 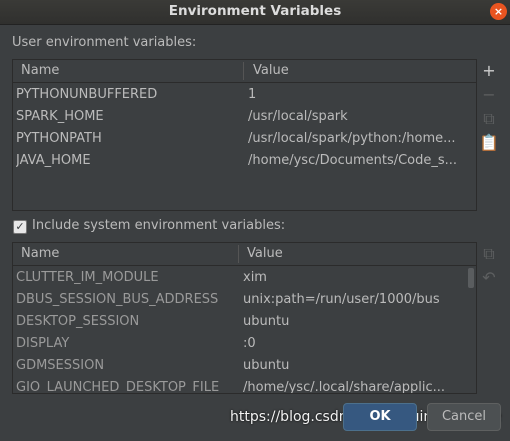 I want to click on variable-value-cell: :0, so click(x=354, y=343).